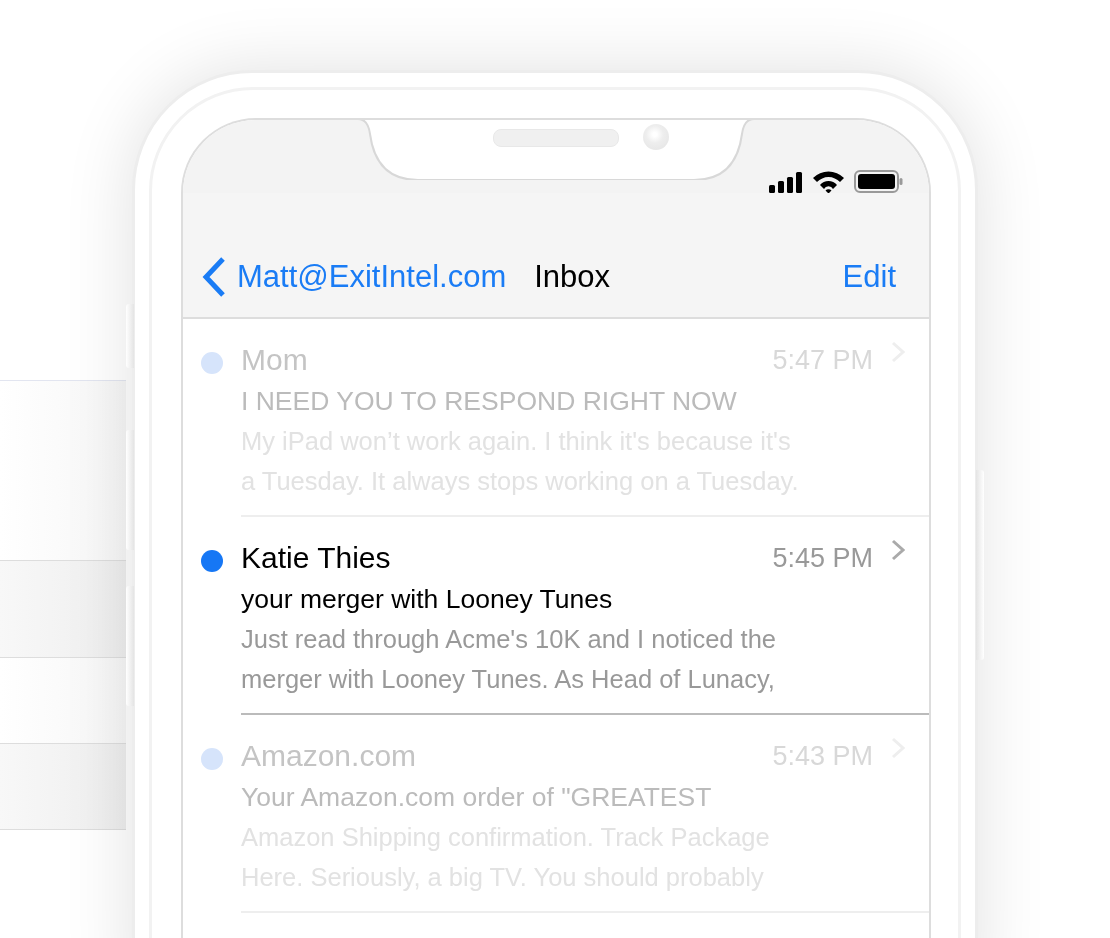 The height and width of the screenshot is (938, 1110). Describe the element at coordinates (869, 276) in the screenshot. I see `edit-button: Edit` at that location.